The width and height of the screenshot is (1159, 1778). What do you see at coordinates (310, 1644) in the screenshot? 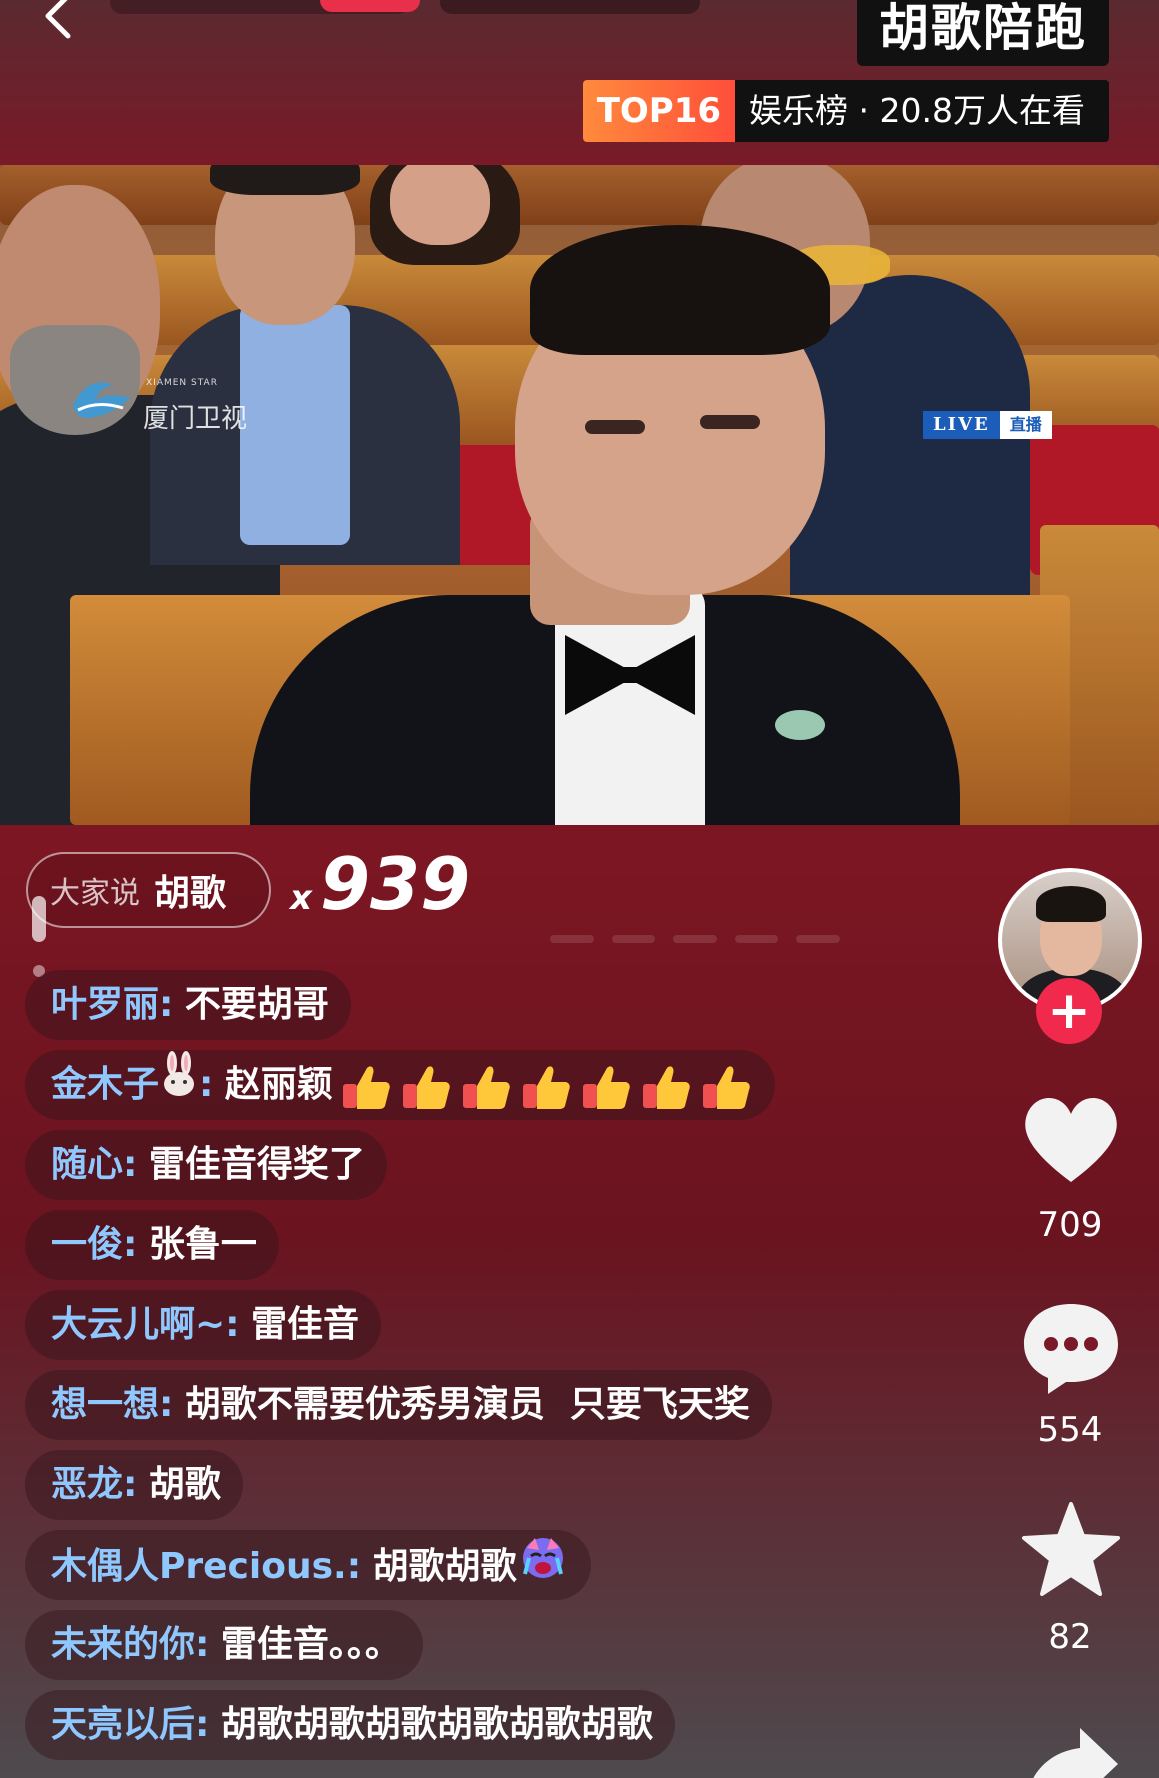
I see `comment-text: 雷佳音。。。` at bounding box center [310, 1644].